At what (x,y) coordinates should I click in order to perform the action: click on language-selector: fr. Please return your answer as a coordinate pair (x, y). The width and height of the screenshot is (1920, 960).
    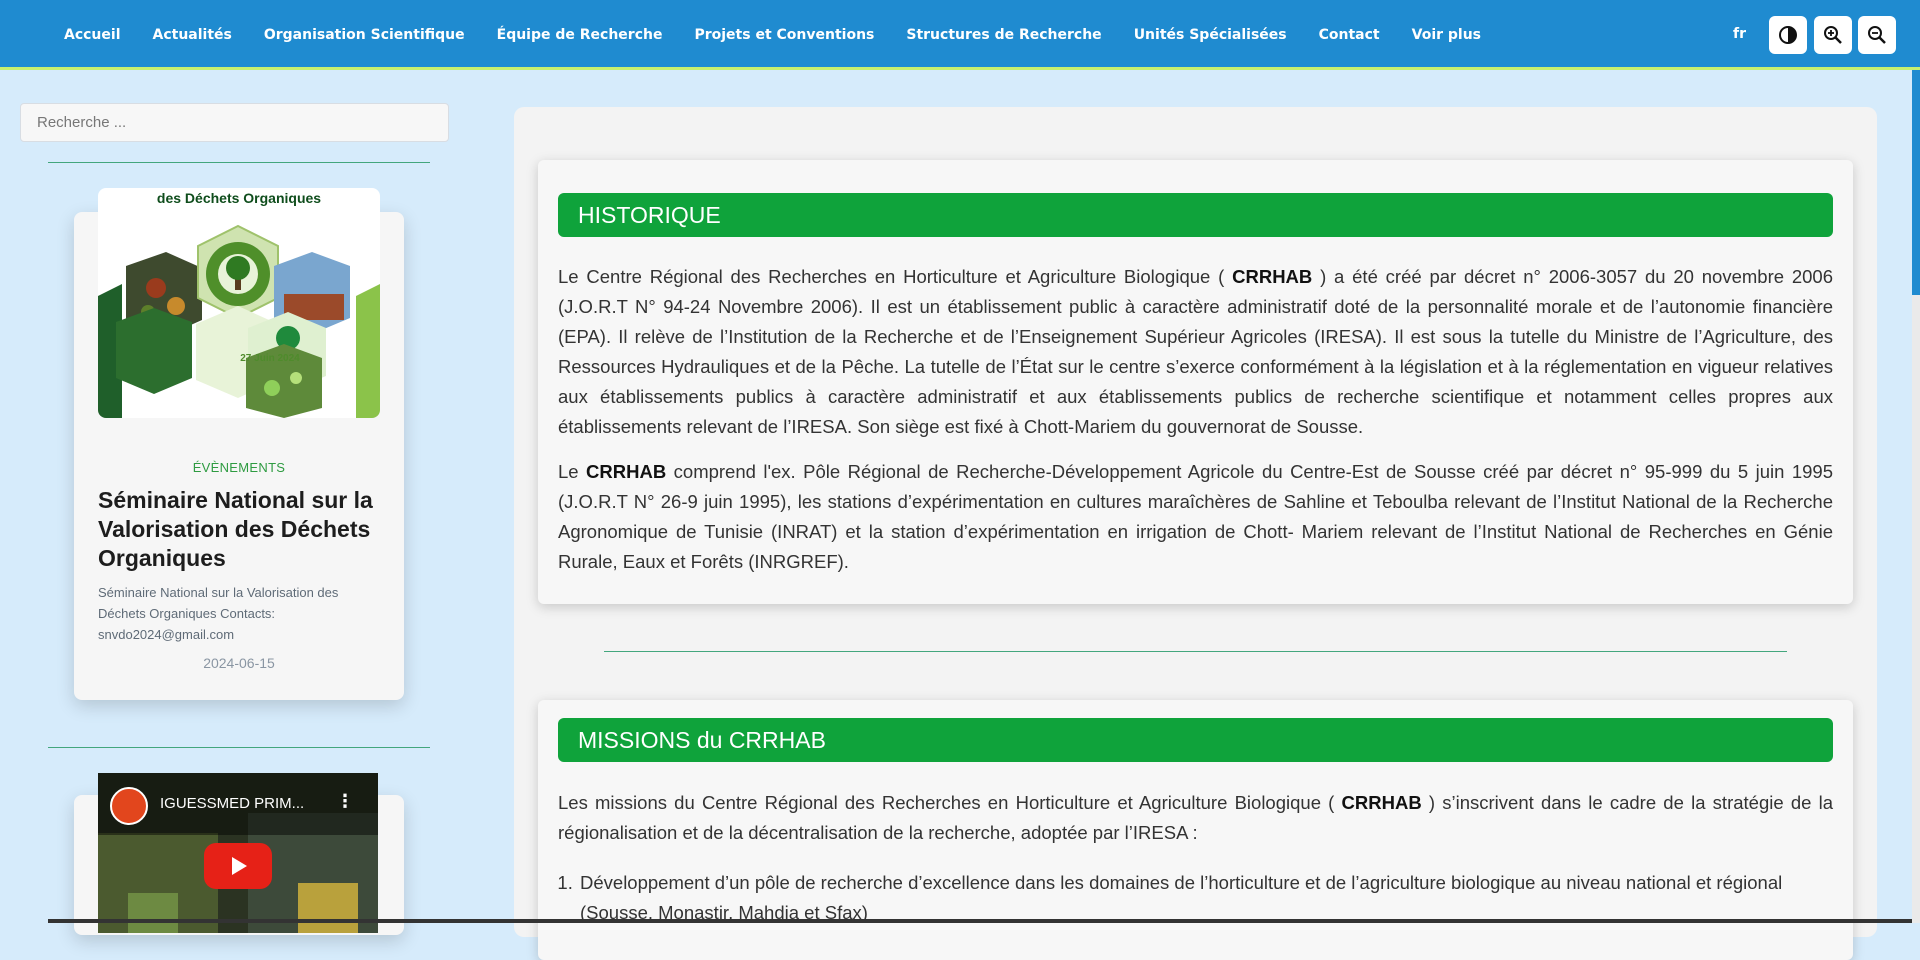
    Looking at the image, I should click on (1739, 34).